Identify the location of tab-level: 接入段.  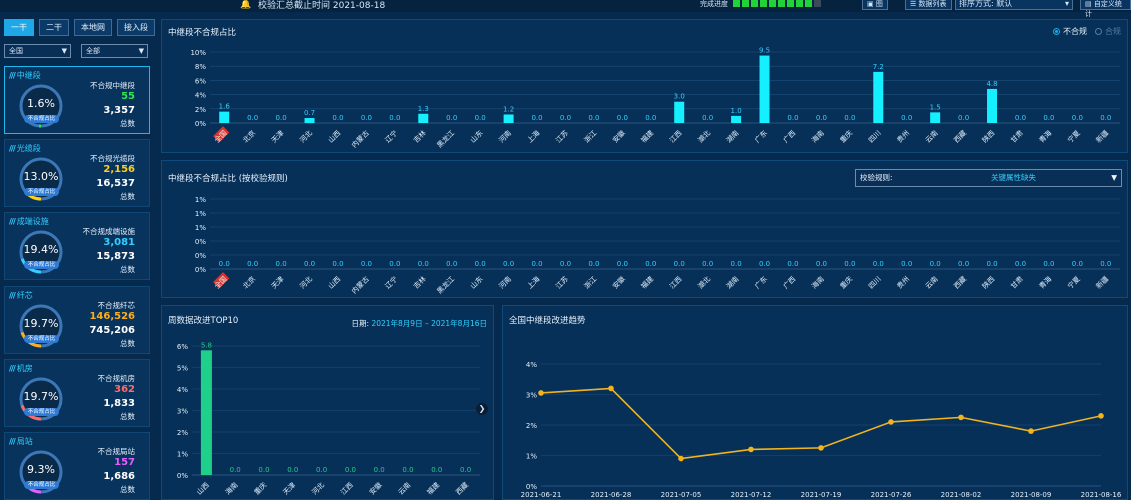
(136, 27).